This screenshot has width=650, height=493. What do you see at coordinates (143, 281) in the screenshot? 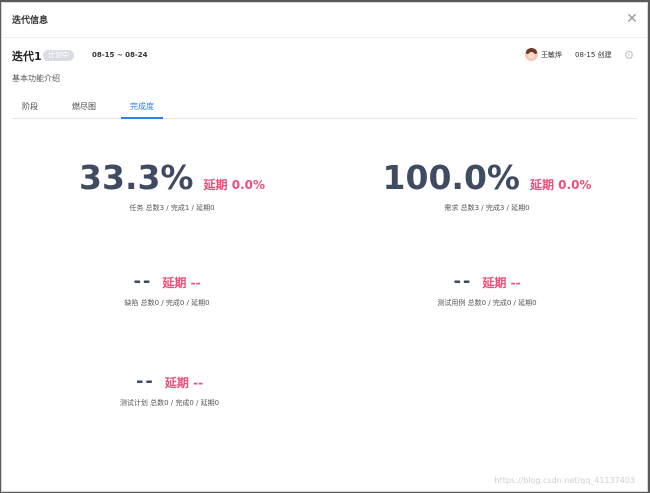
I see `metric-bug-value: --` at bounding box center [143, 281].